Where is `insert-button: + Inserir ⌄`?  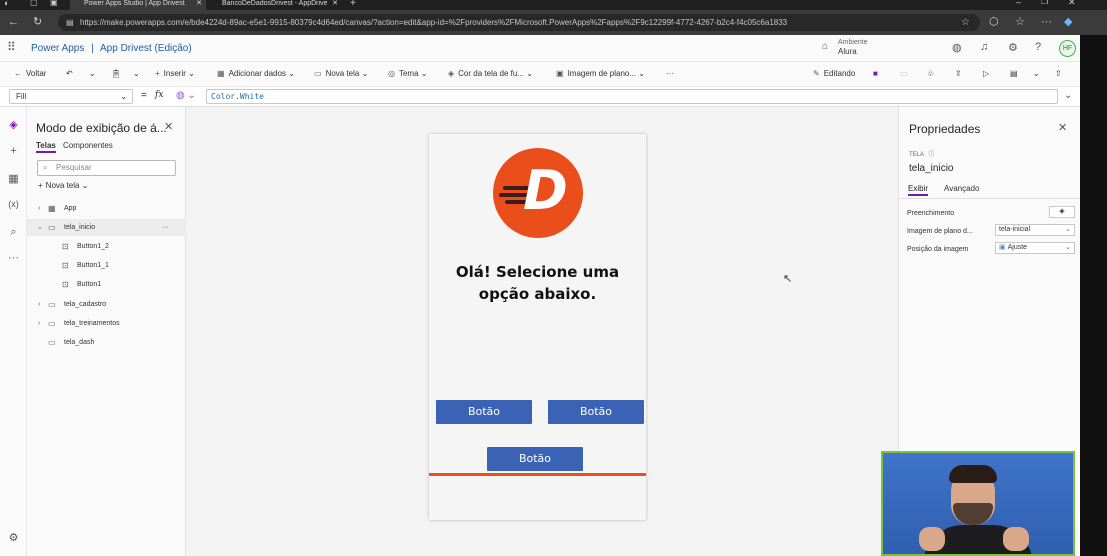 insert-button: + Inserir ⌄ is located at coordinates (175, 73).